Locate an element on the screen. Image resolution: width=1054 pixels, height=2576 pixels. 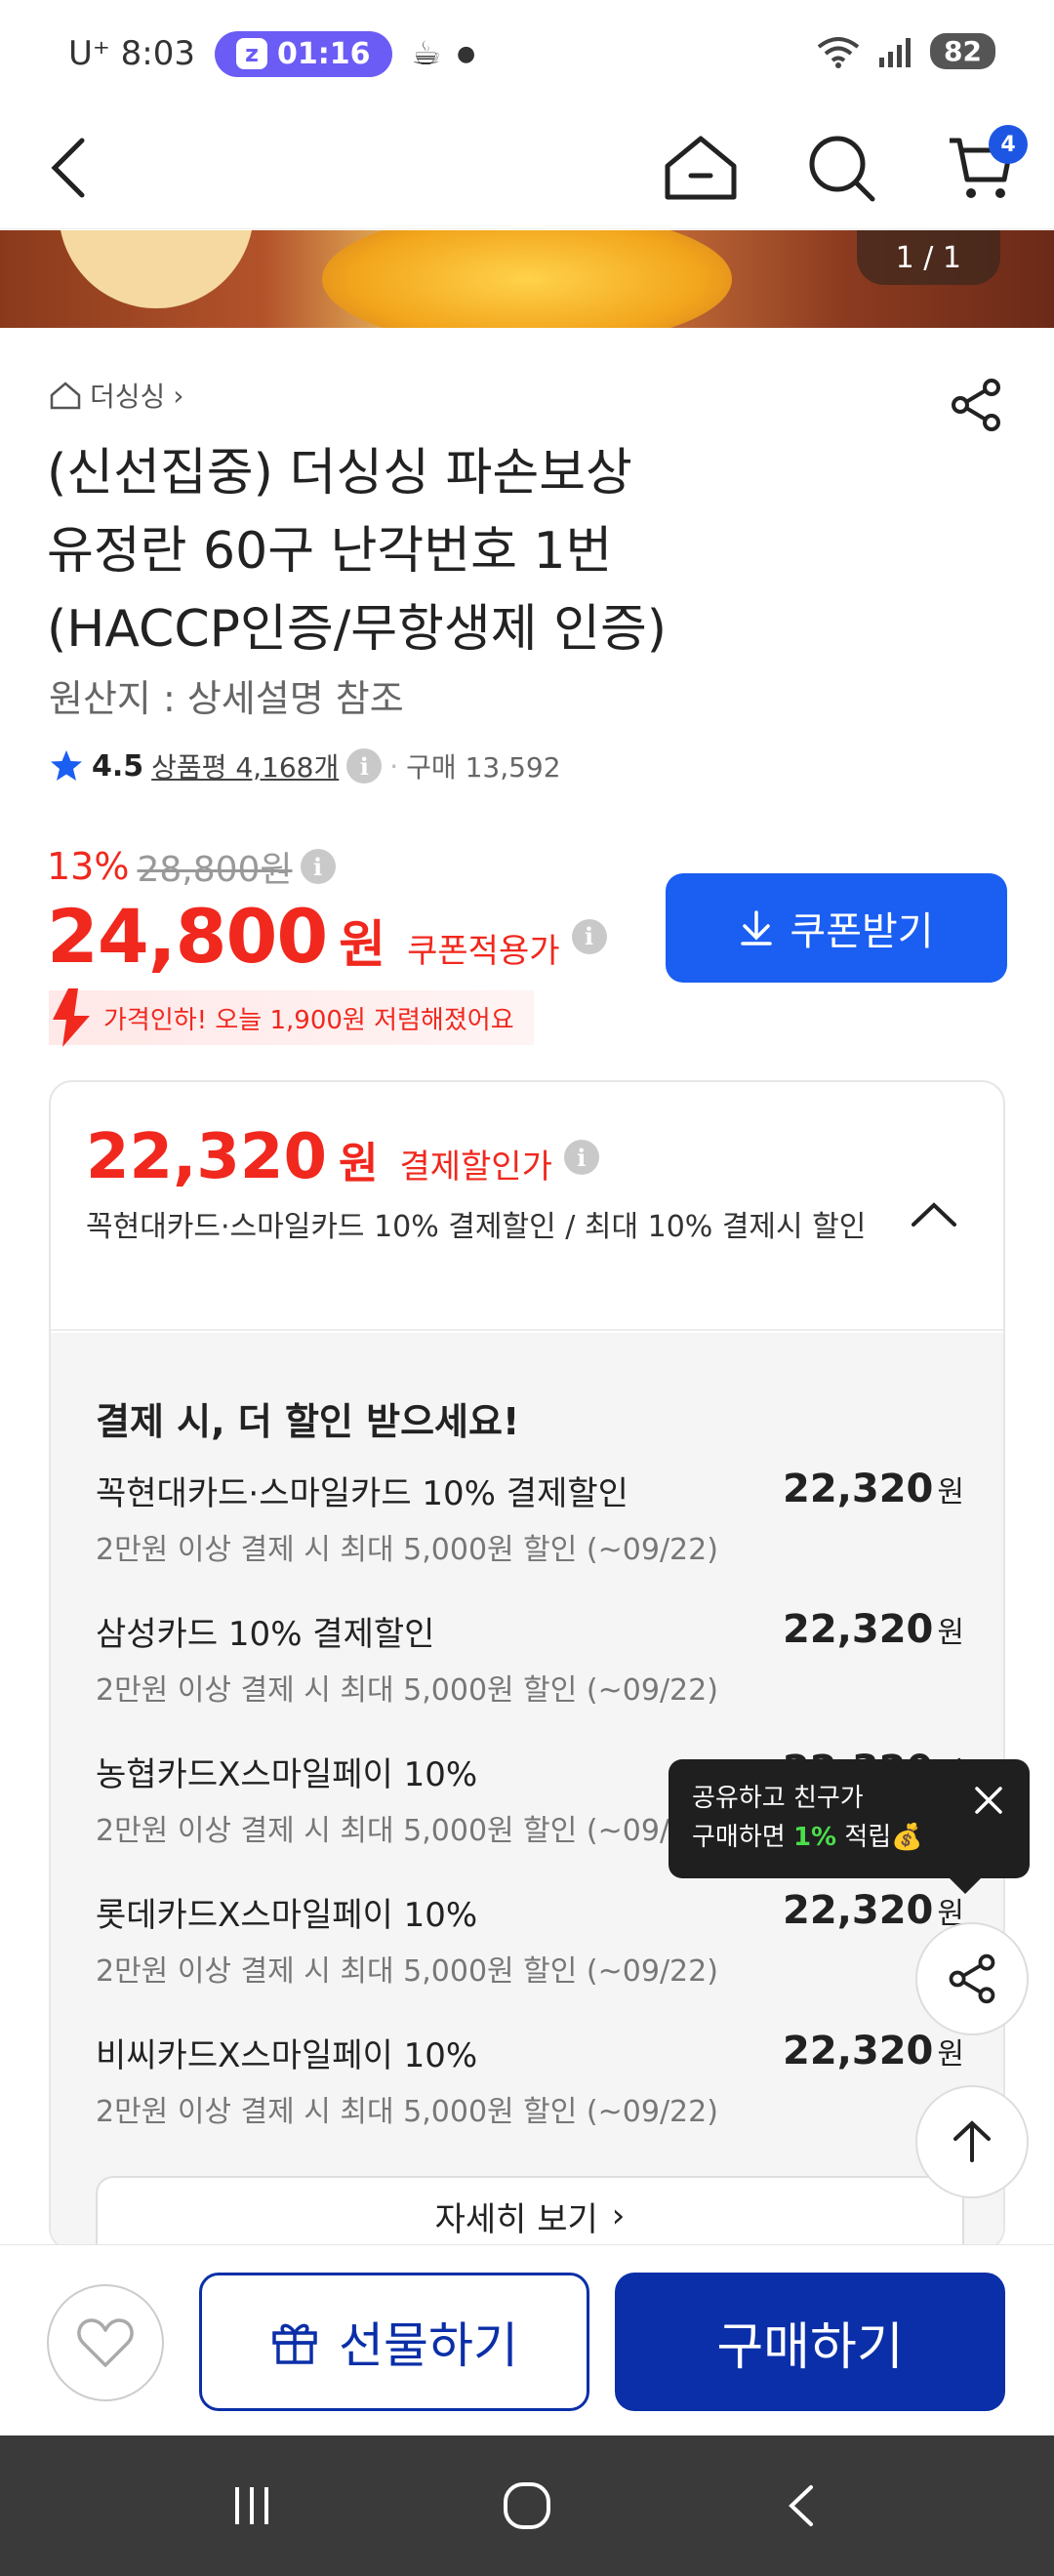
star-icon is located at coordinates (66, 765).